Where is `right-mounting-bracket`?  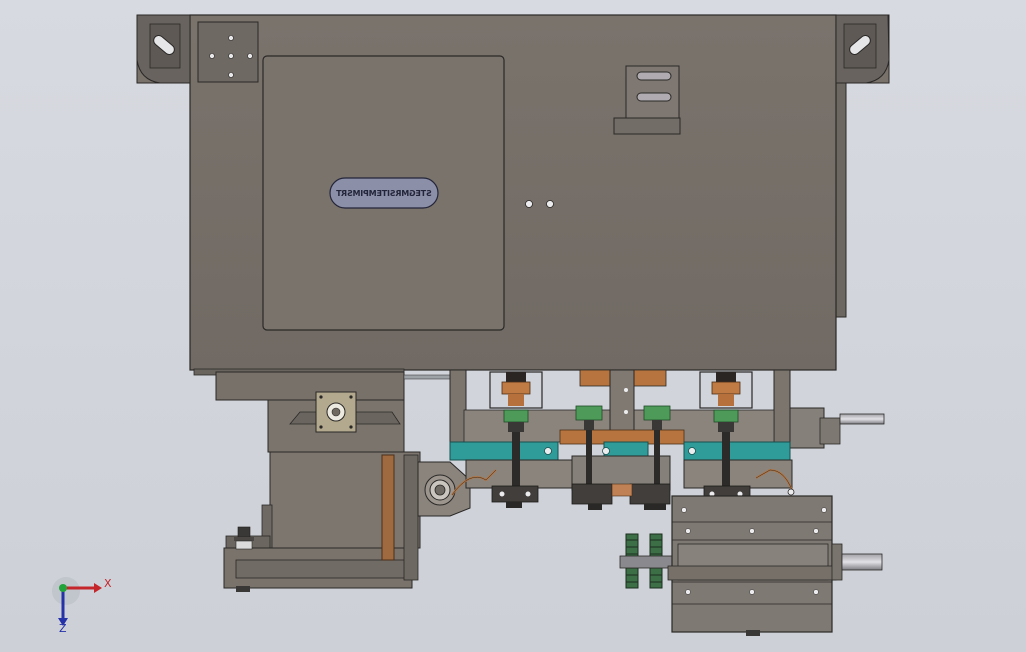 right-mounting-bracket is located at coordinates (862, 49).